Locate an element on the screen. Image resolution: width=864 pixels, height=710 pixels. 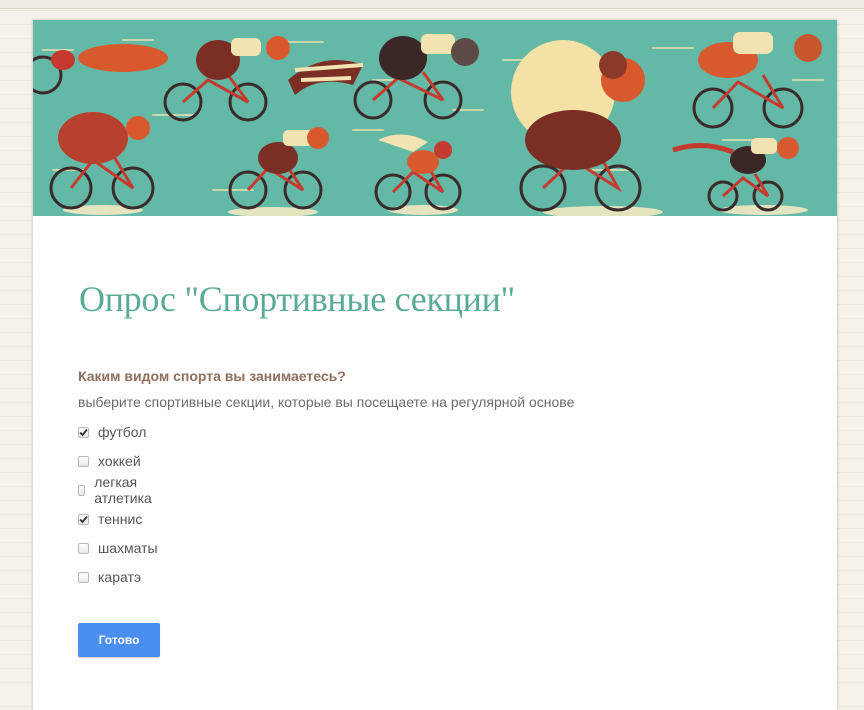
option-athletics: легкая атлетика is located at coordinates (117, 490).